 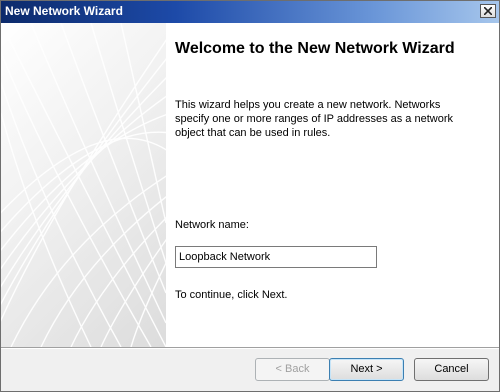 What do you see at coordinates (366, 369) in the screenshot?
I see `next-button: Next >` at bounding box center [366, 369].